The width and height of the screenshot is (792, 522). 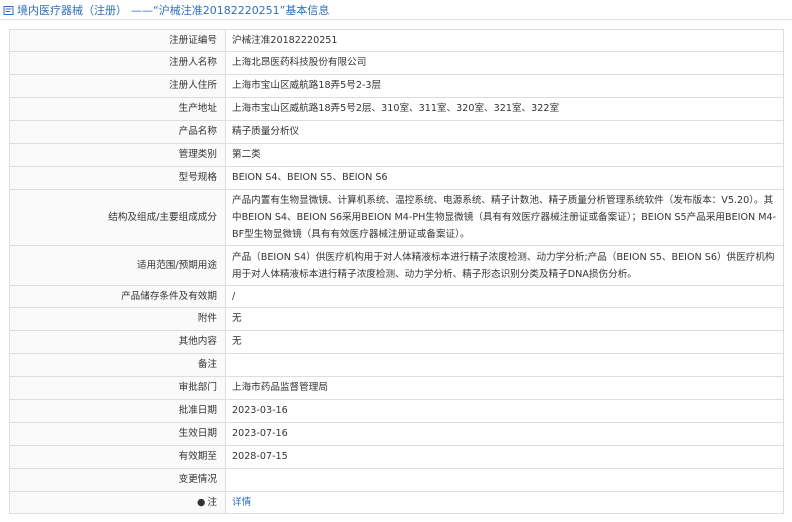 I want to click on field-label: 产品储存条件及有效期, so click(x=117, y=296).